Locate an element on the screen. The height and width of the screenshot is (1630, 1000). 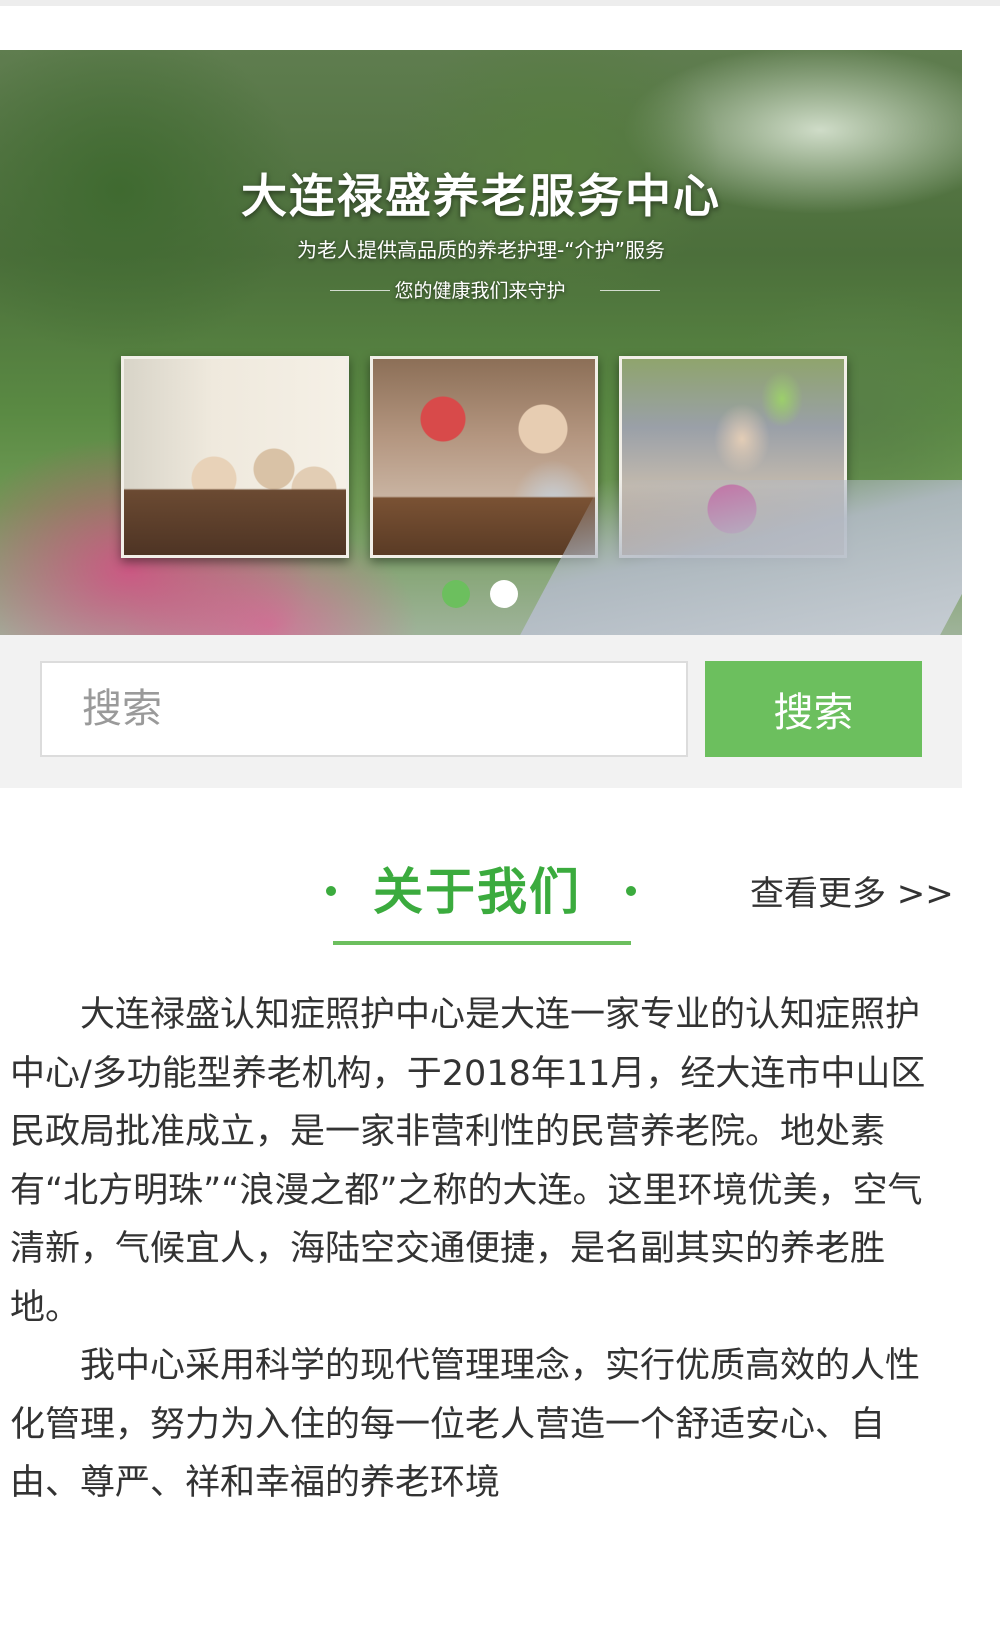
banner-title: 大连禄盛养老服务中心 is located at coordinates (481, 196).